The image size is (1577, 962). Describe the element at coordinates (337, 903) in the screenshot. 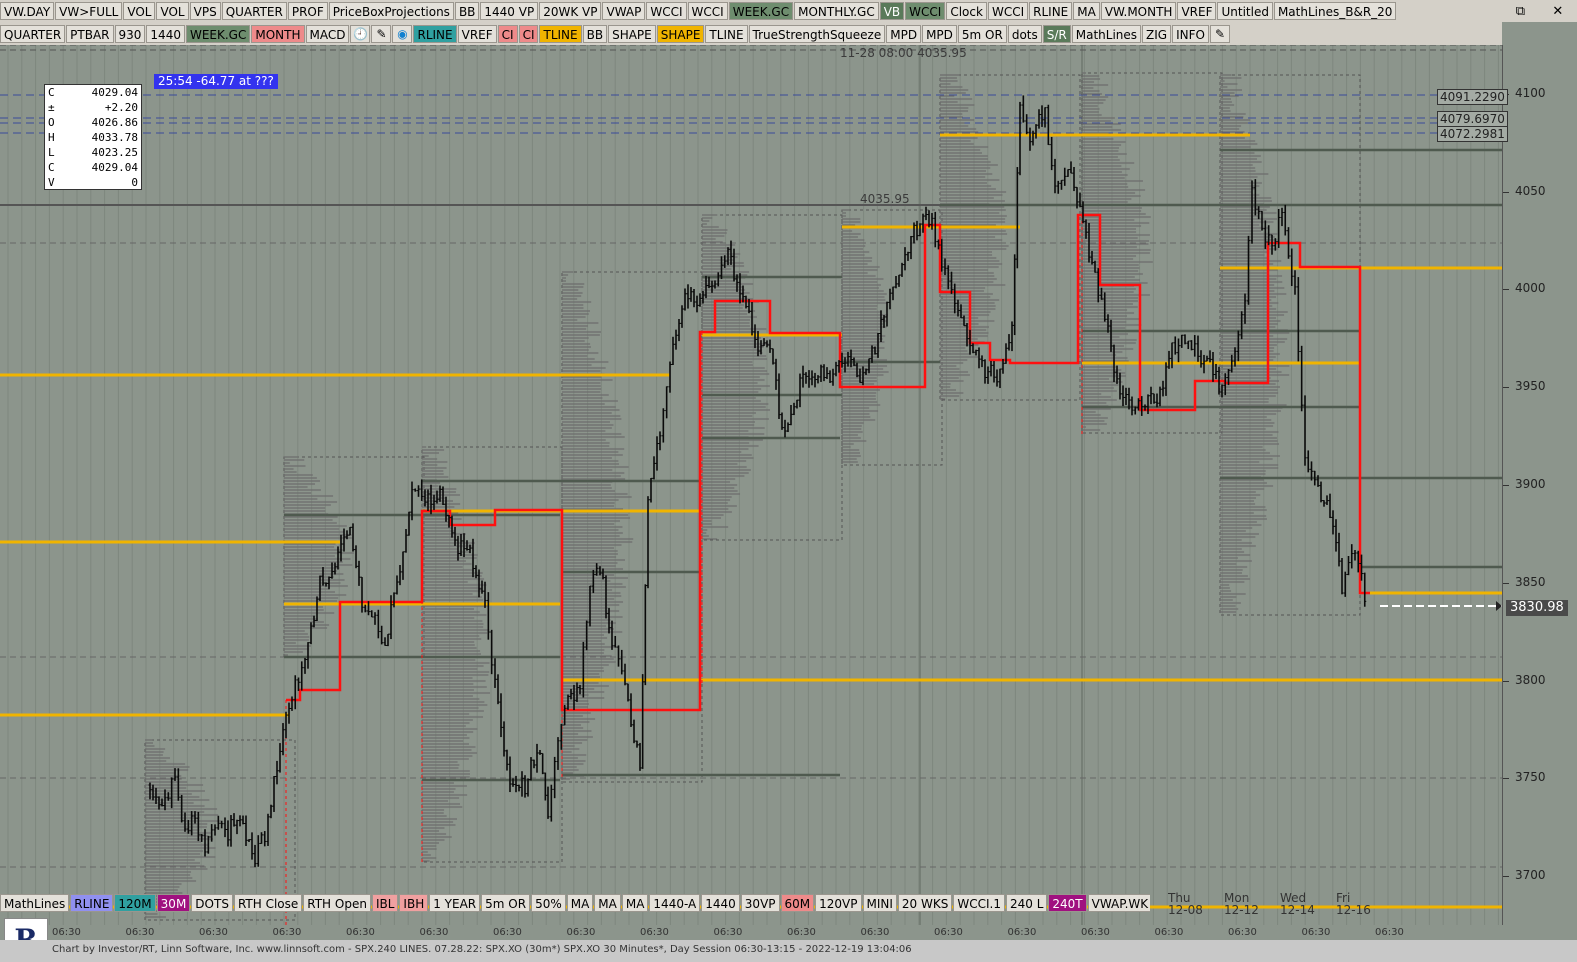

I see `study-button: RTH Open` at that location.